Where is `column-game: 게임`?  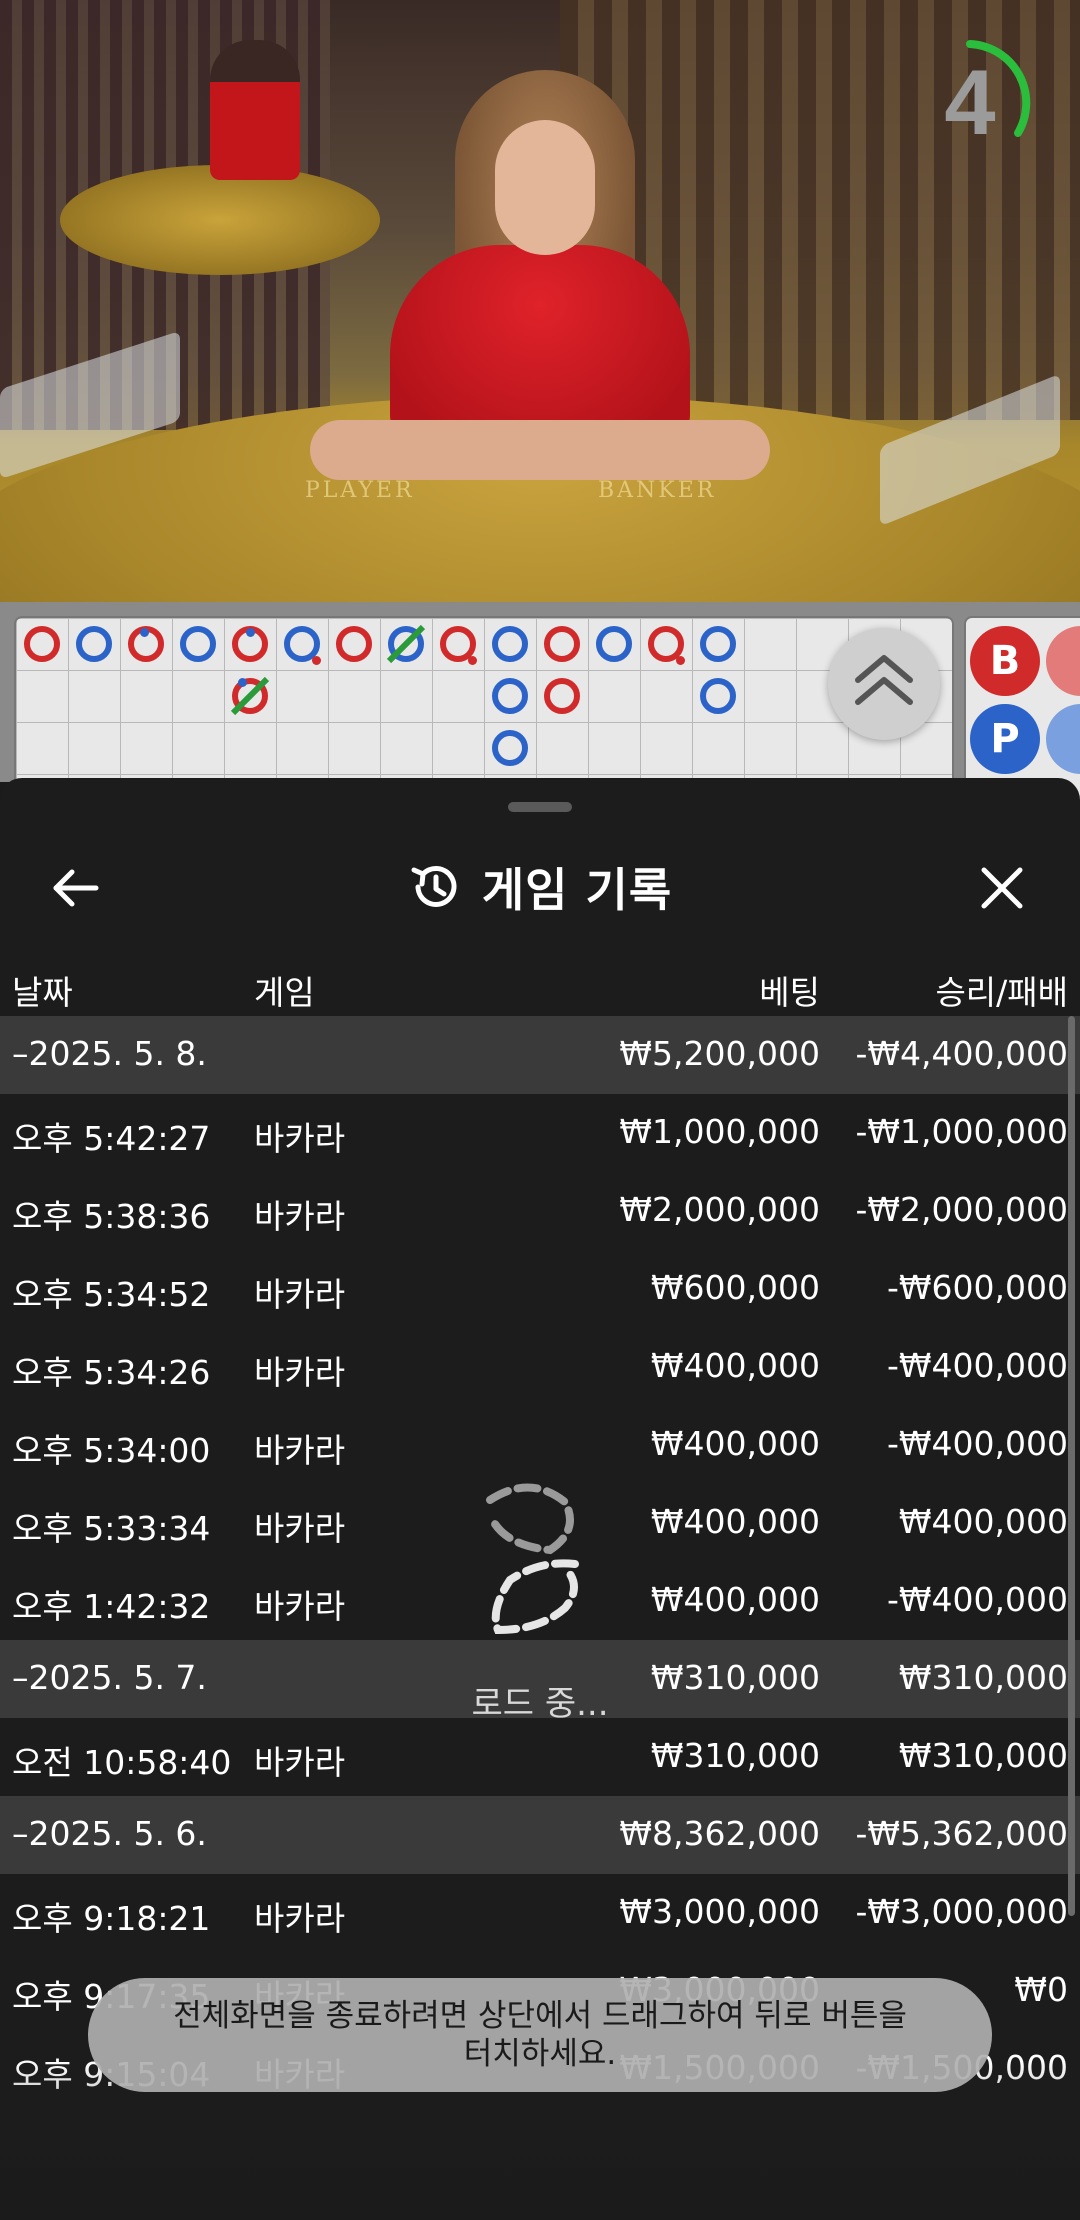 column-game: 게임 is located at coordinates (284, 992).